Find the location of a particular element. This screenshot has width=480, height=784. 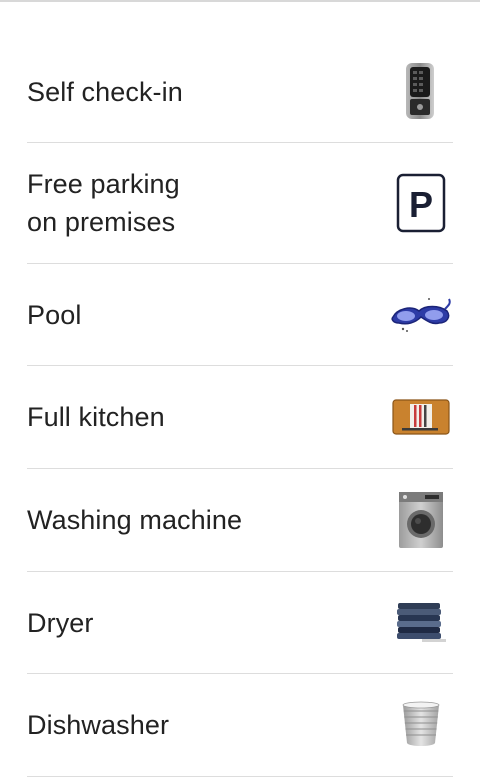

amenity-dryer: Dryer is located at coordinates (240, 623).